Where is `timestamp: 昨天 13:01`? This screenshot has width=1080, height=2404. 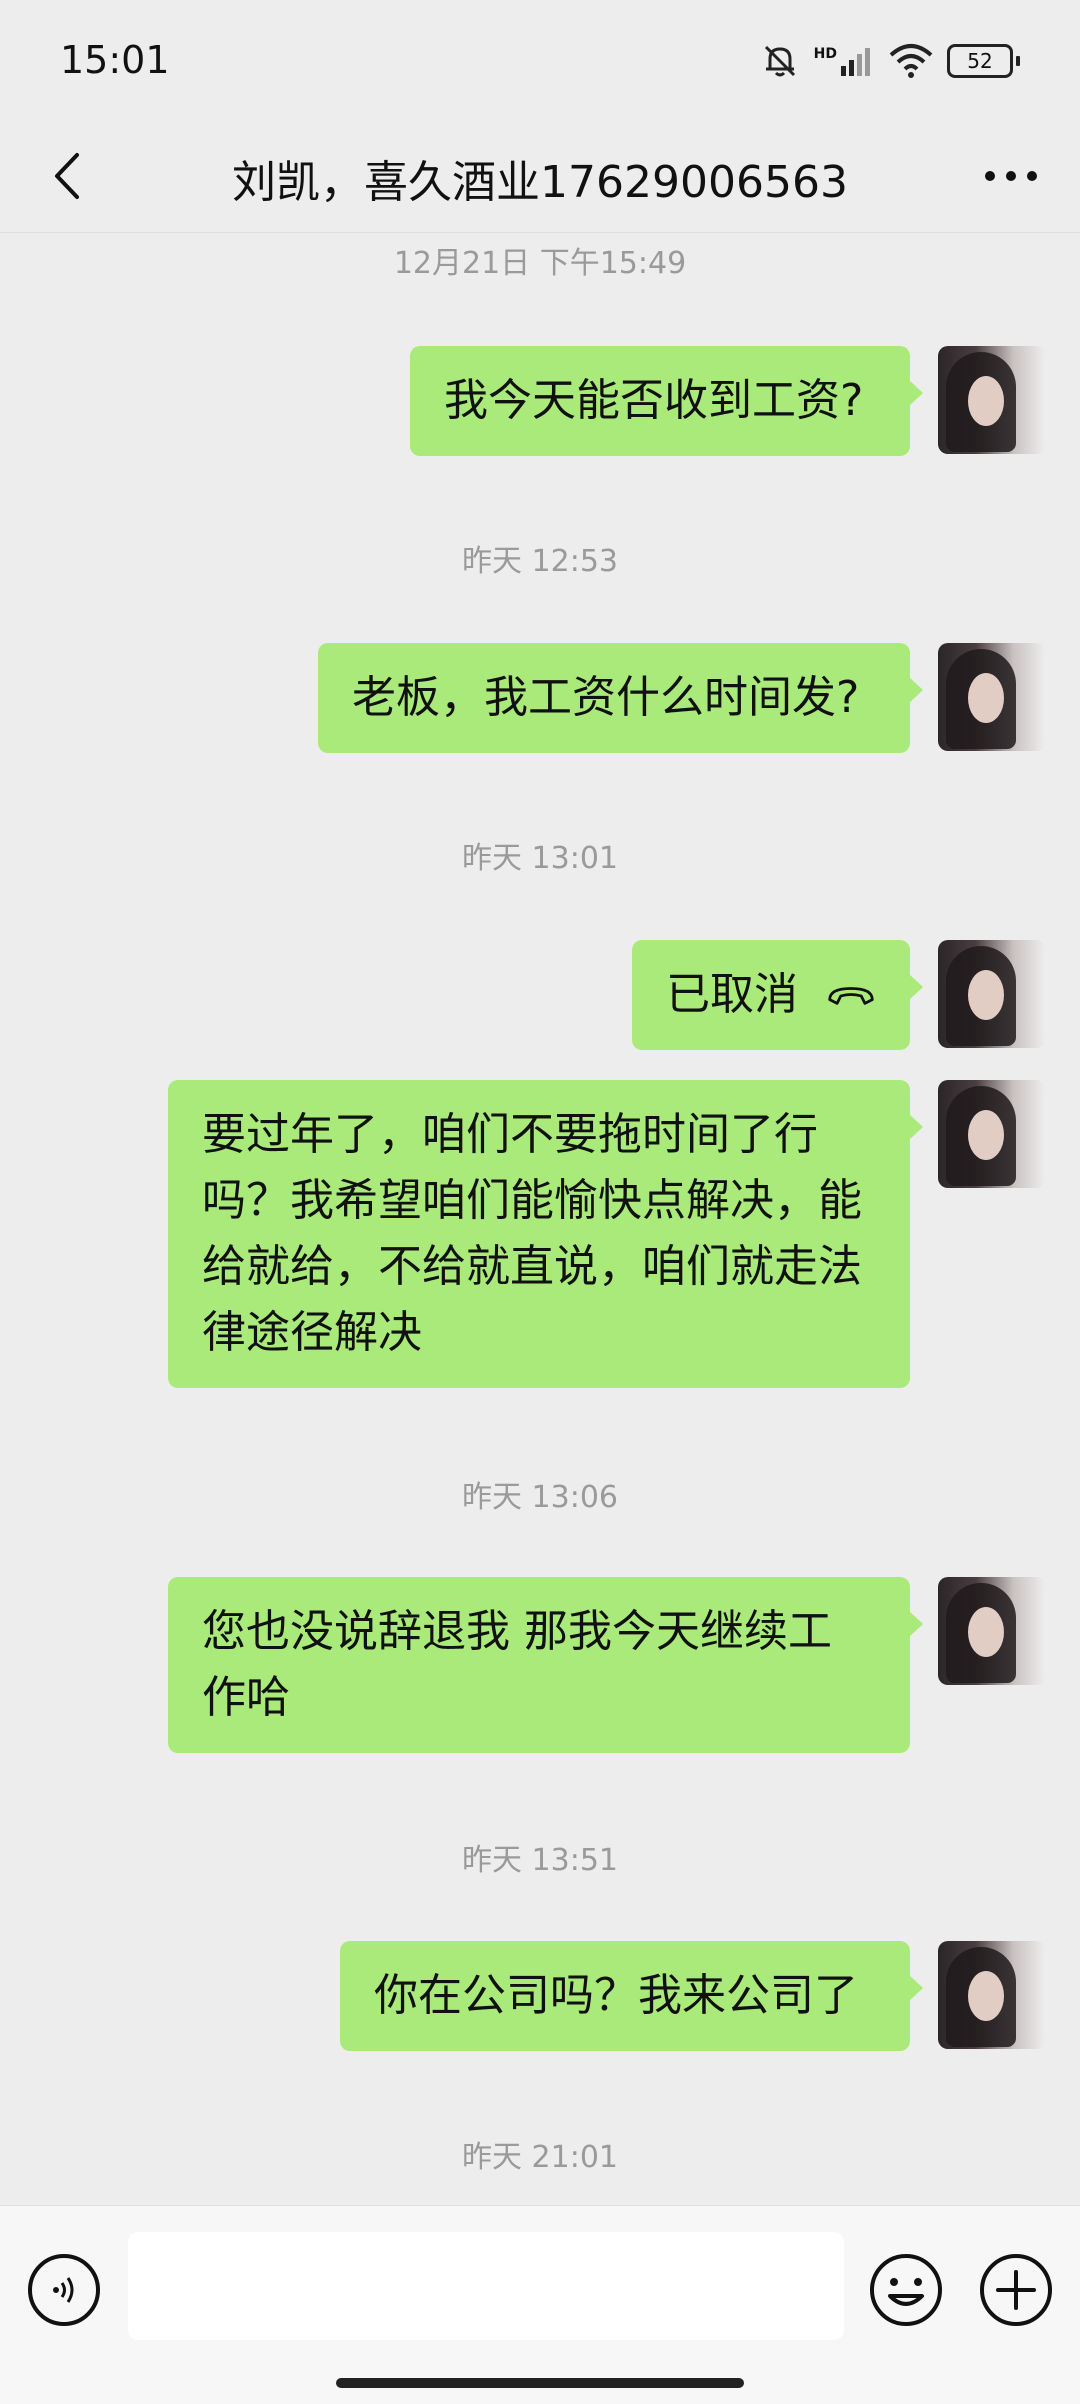
timestamp: 昨天 13:01 is located at coordinates (540, 858).